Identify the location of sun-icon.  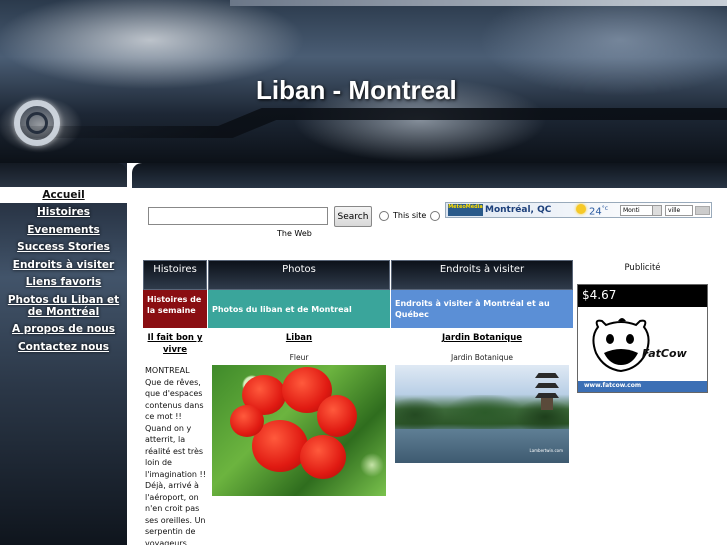
(581, 209).